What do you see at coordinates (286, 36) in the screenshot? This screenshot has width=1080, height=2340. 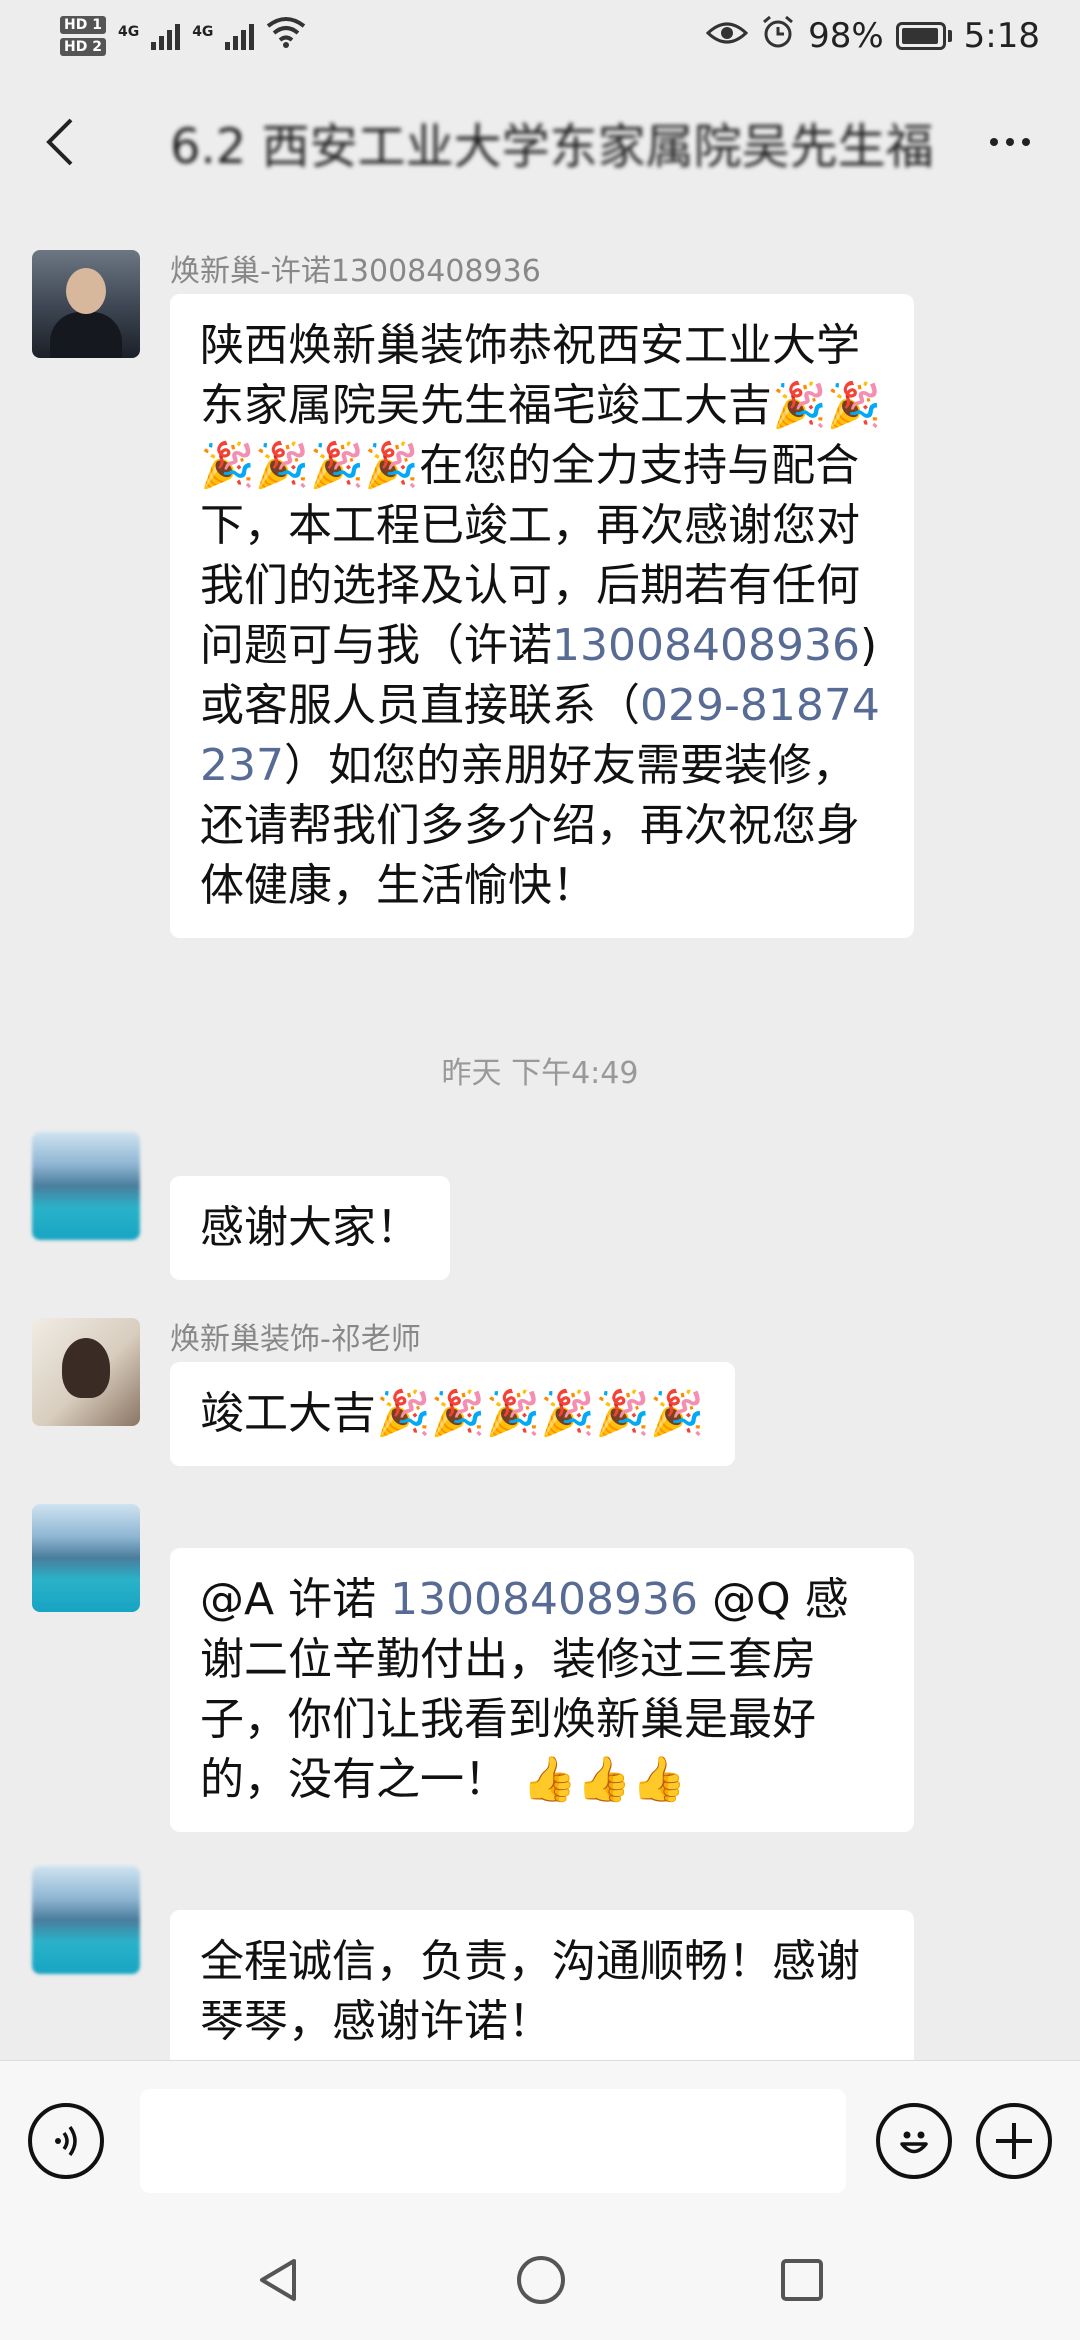 I see `wifi-icon` at bounding box center [286, 36].